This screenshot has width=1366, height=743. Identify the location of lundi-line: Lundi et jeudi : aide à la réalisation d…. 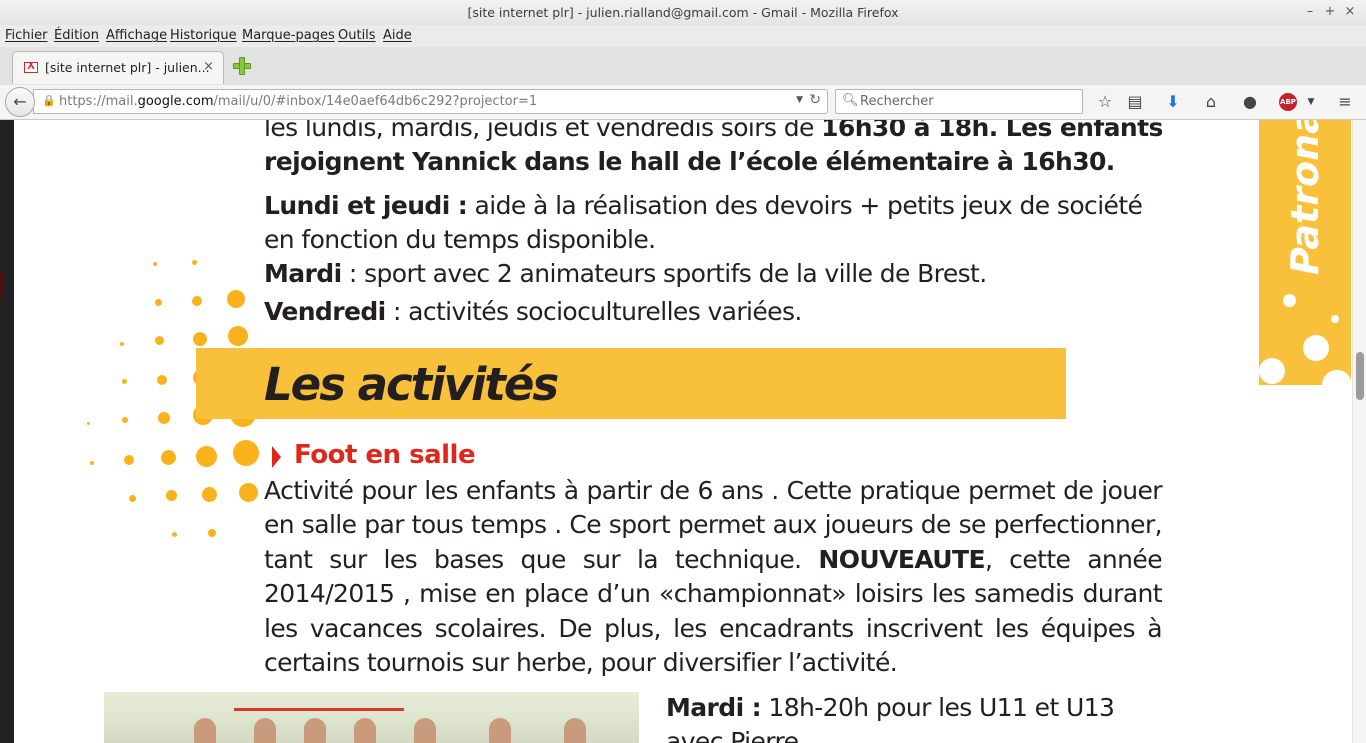
(703, 205).